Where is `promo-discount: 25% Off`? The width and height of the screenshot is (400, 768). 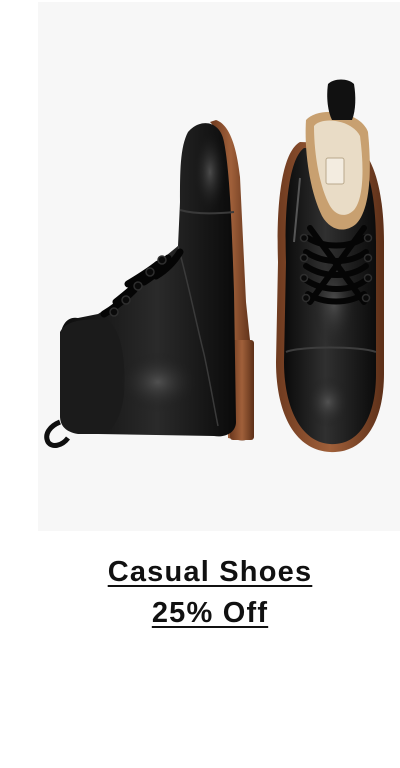
promo-discount: 25% Off is located at coordinates (210, 613).